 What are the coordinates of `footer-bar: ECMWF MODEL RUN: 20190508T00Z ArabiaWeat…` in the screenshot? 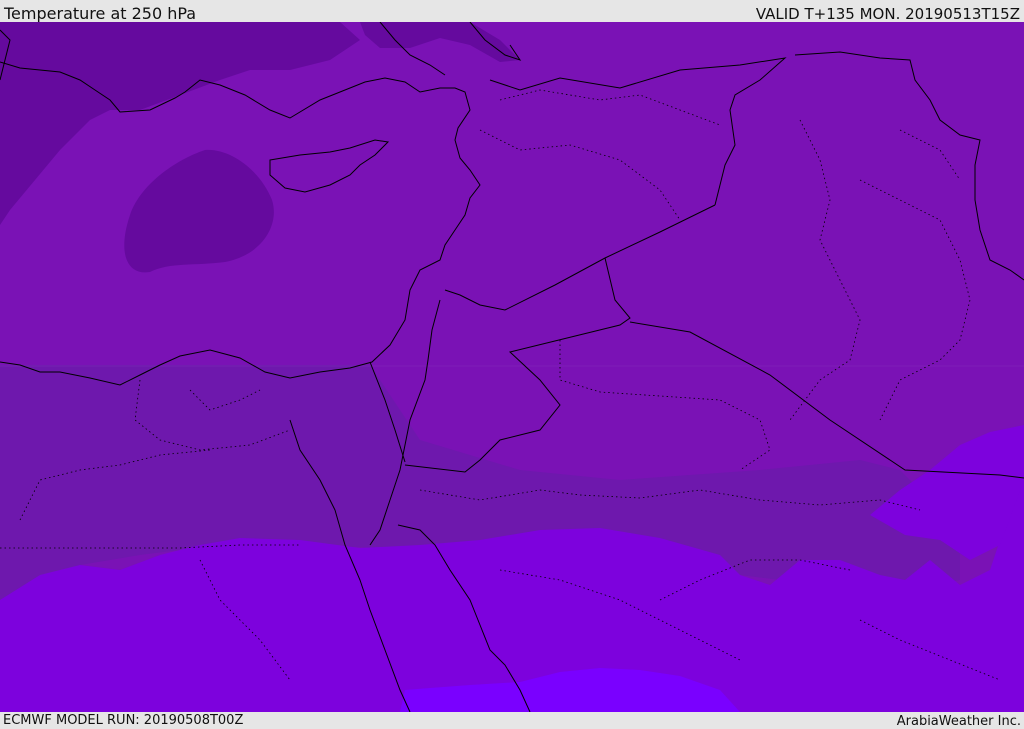 It's located at (512, 720).